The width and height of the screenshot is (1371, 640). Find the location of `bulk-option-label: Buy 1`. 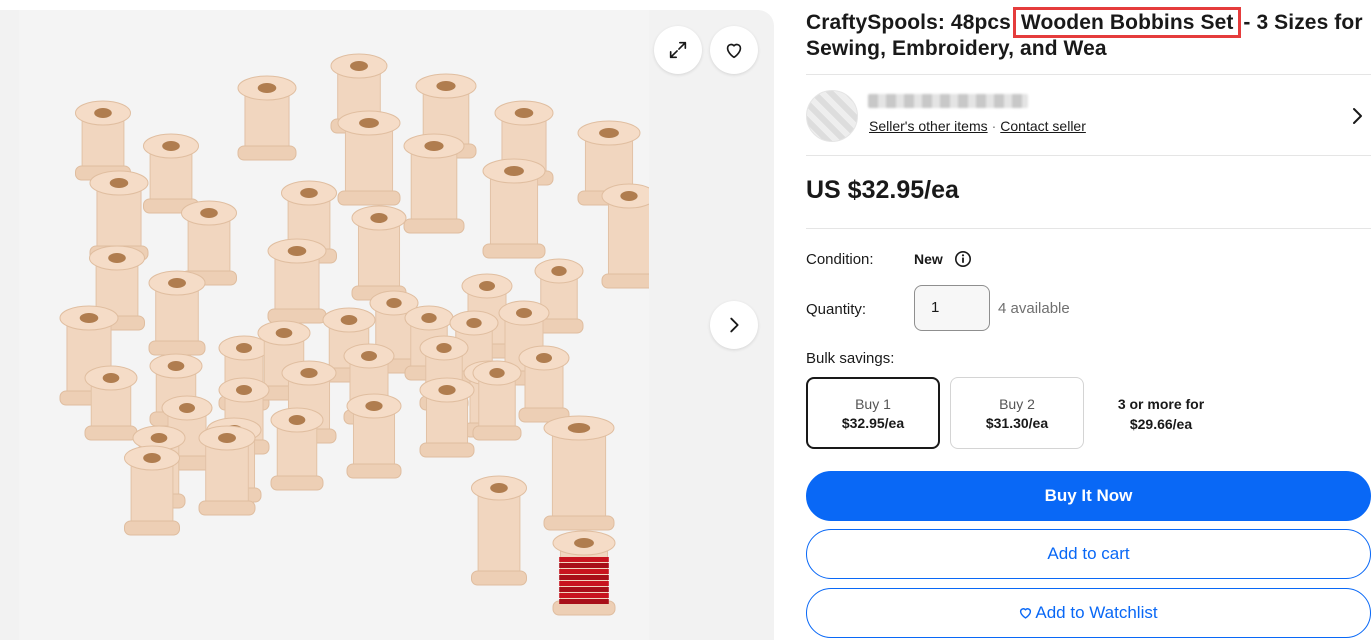

bulk-option-label: Buy 1 is located at coordinates (873, 403).